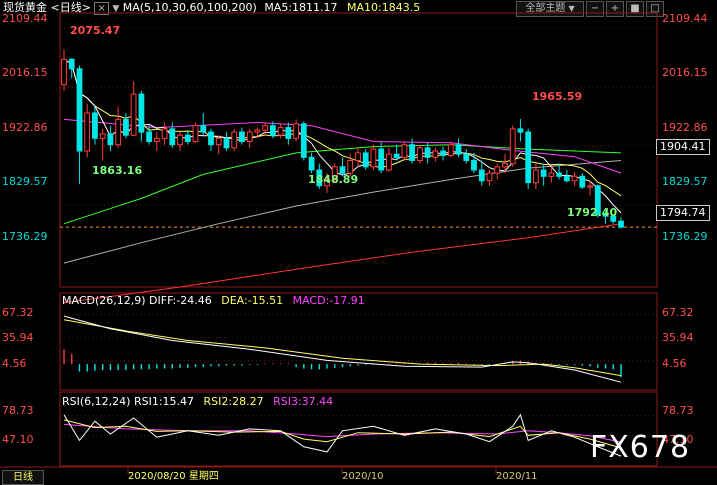  Describe the element at coordinates (104, 300) in the screenshot. I see `macd-title: MACD(26,12,9)` at that location.